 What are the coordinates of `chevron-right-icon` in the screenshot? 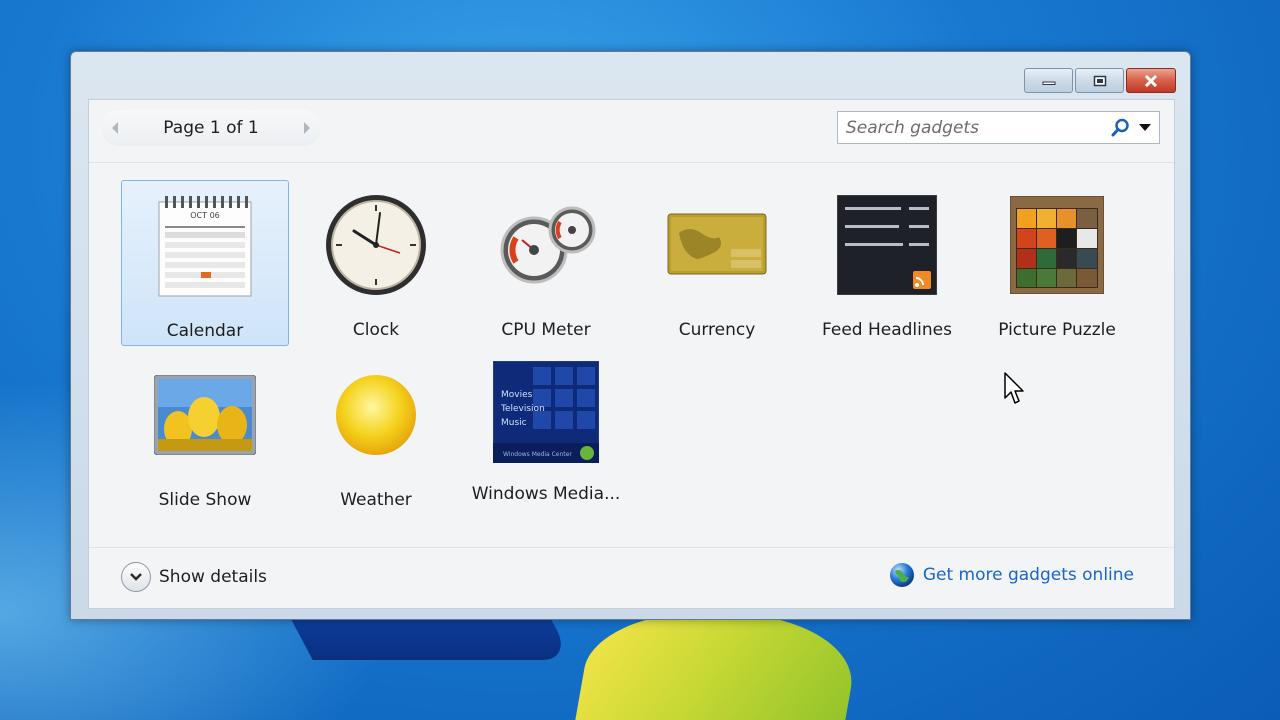 It's located at (307, 128).